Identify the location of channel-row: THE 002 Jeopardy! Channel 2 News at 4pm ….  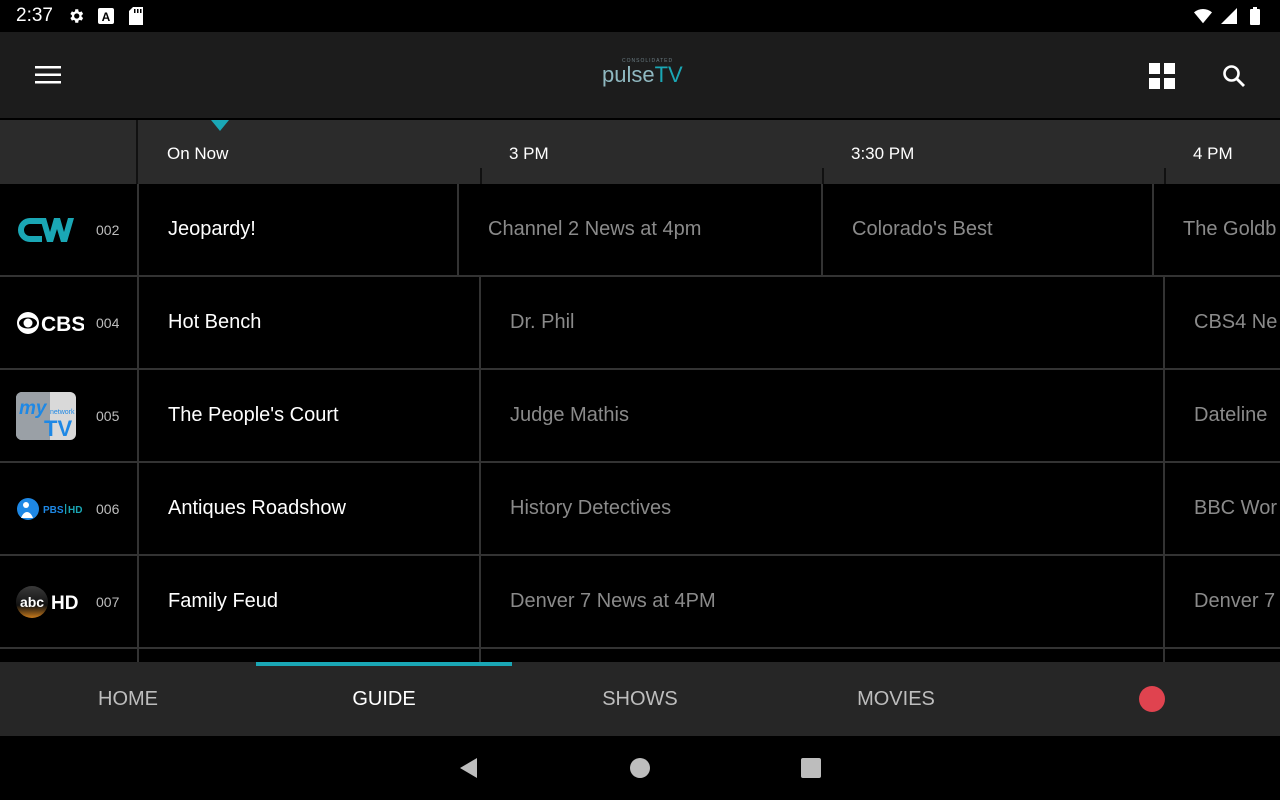
(640, 229).